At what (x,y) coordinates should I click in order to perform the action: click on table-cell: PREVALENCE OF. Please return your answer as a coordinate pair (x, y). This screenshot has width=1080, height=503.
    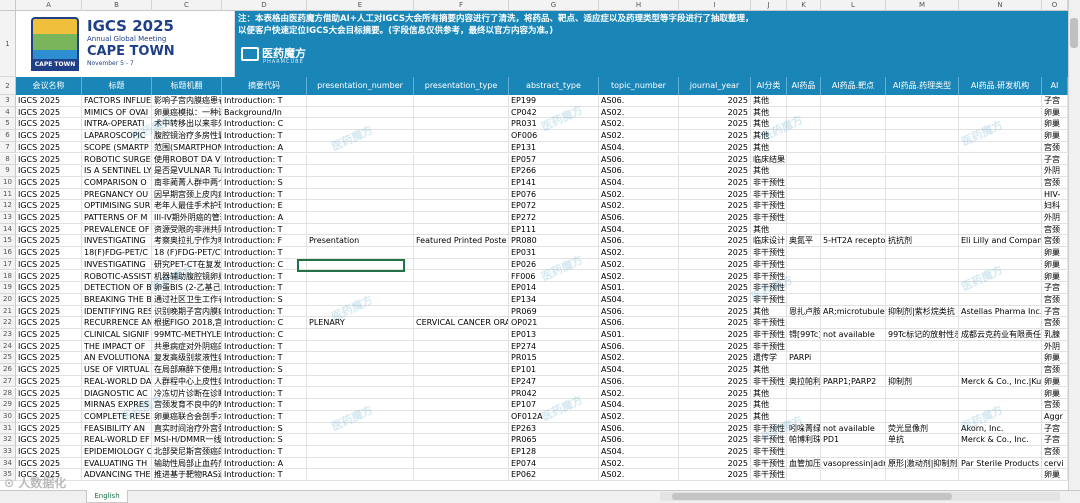
    Looking at the image, I should click on (117, 229).